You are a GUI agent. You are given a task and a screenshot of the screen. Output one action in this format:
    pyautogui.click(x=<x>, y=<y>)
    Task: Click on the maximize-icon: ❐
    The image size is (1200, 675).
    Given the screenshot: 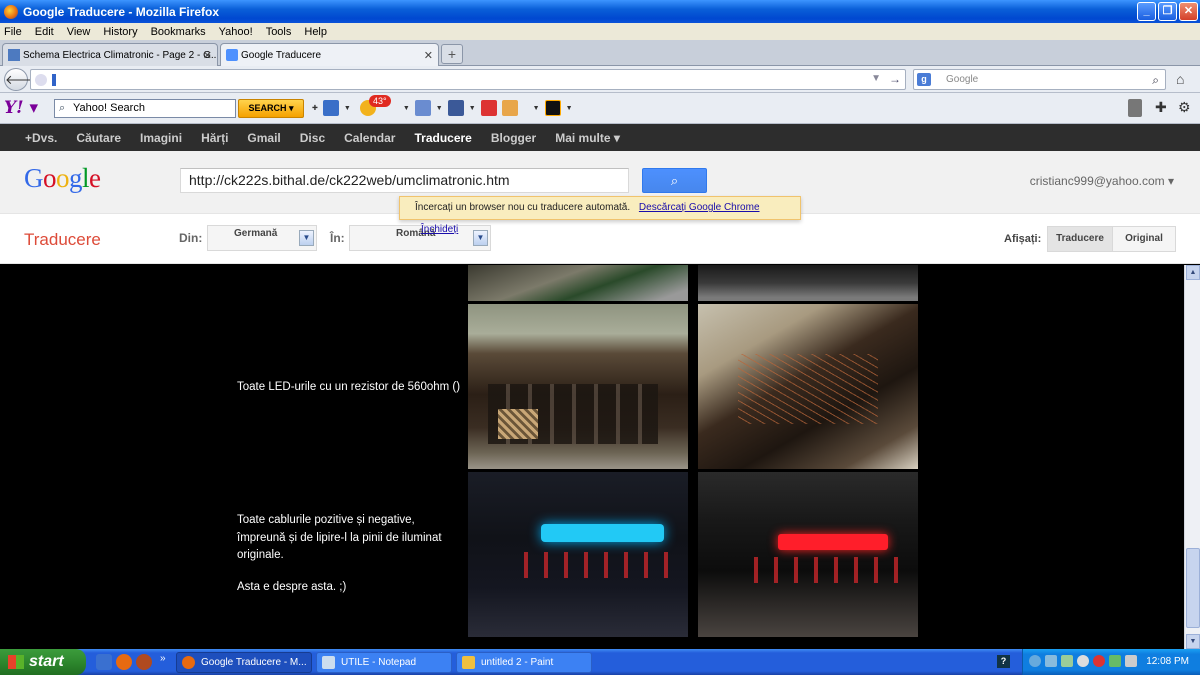 What is the action you would take?
    pyautogui.click(x=1167, y=11)
    